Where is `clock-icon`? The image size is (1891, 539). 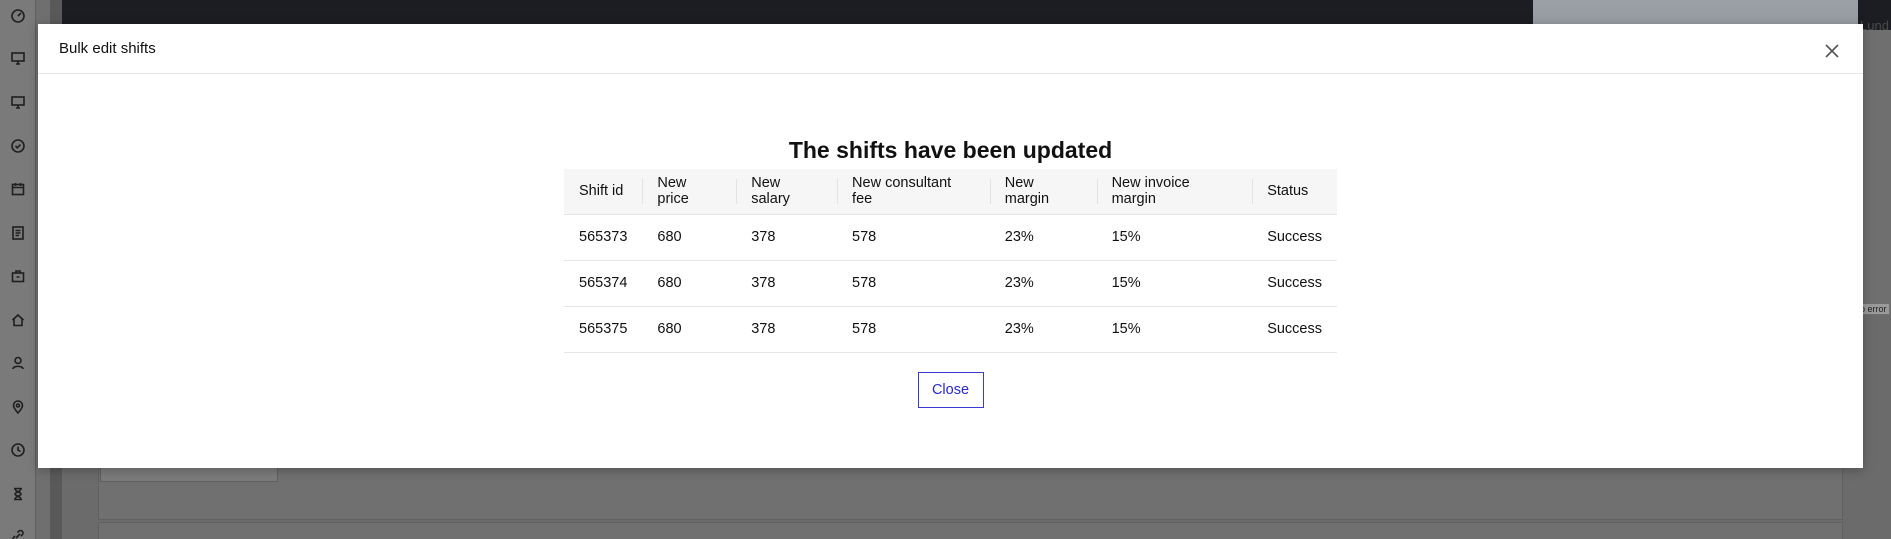
clock-icon is located at coordinates (18, 450).